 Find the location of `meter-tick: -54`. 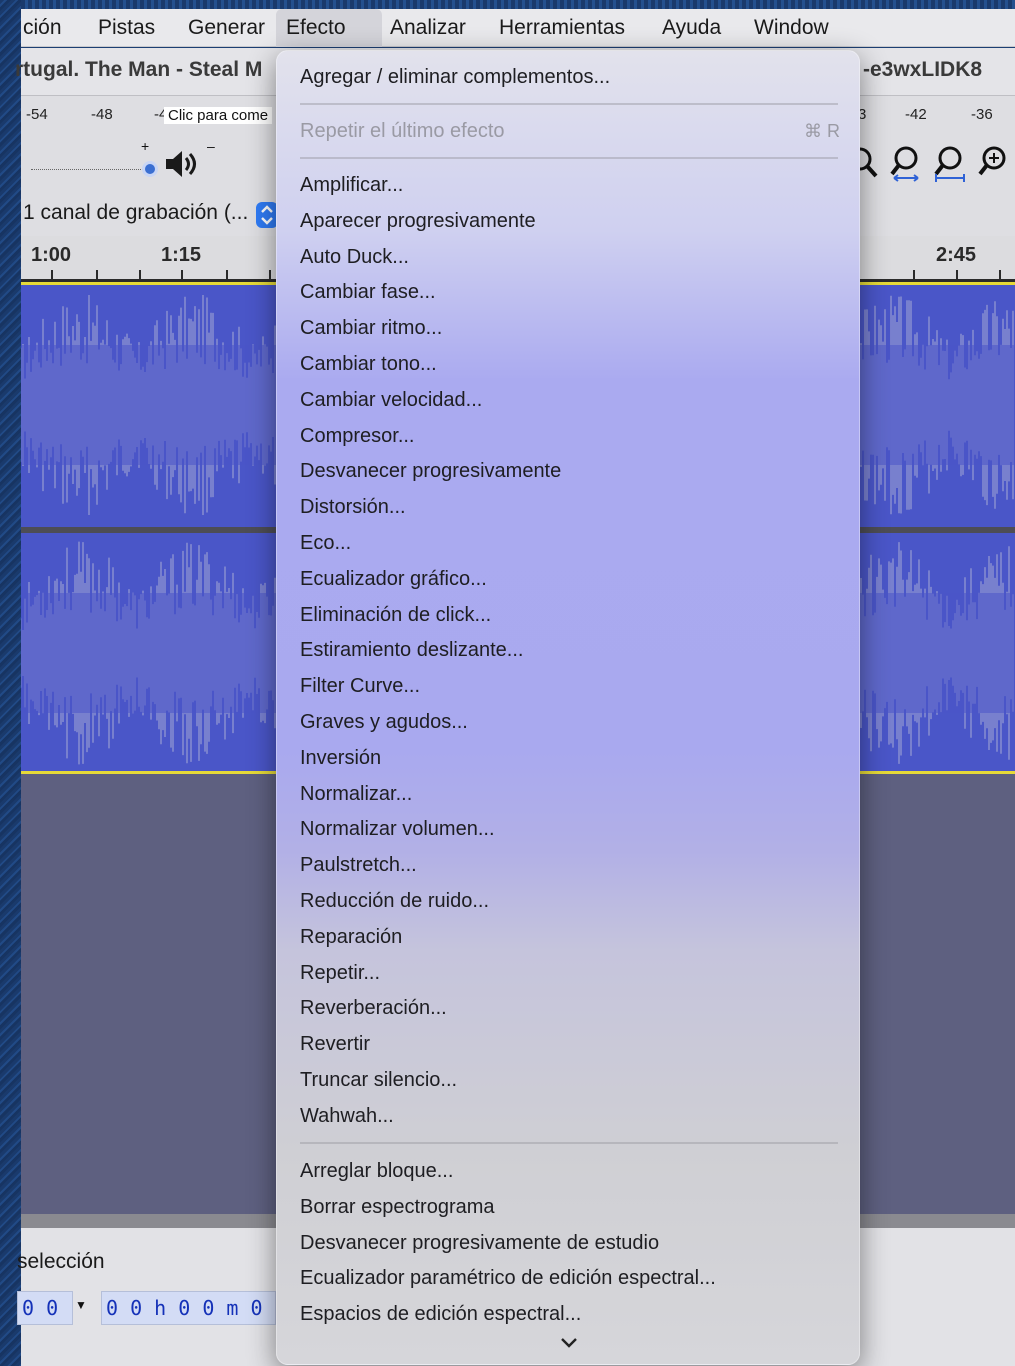

meter-tick: -54 is located at coordinates (37, 114).